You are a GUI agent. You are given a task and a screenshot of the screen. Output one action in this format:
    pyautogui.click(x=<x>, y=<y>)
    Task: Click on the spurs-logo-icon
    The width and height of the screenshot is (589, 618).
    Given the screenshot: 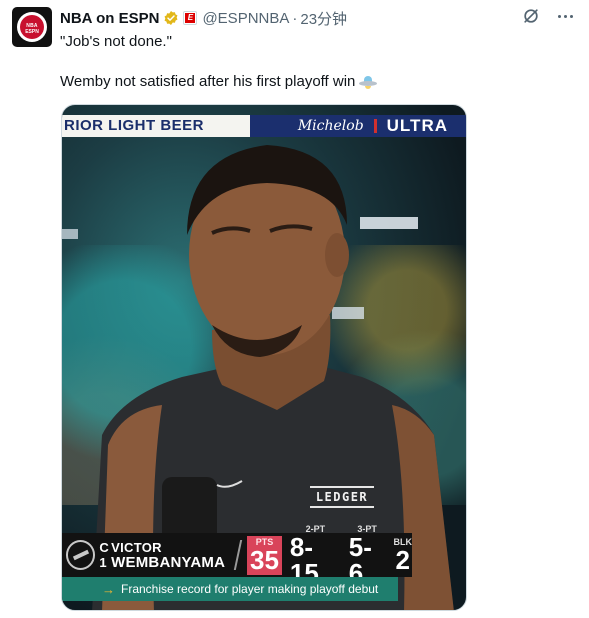 What is the action you would take?
    pyautogui.click(x=81, y=555)
    